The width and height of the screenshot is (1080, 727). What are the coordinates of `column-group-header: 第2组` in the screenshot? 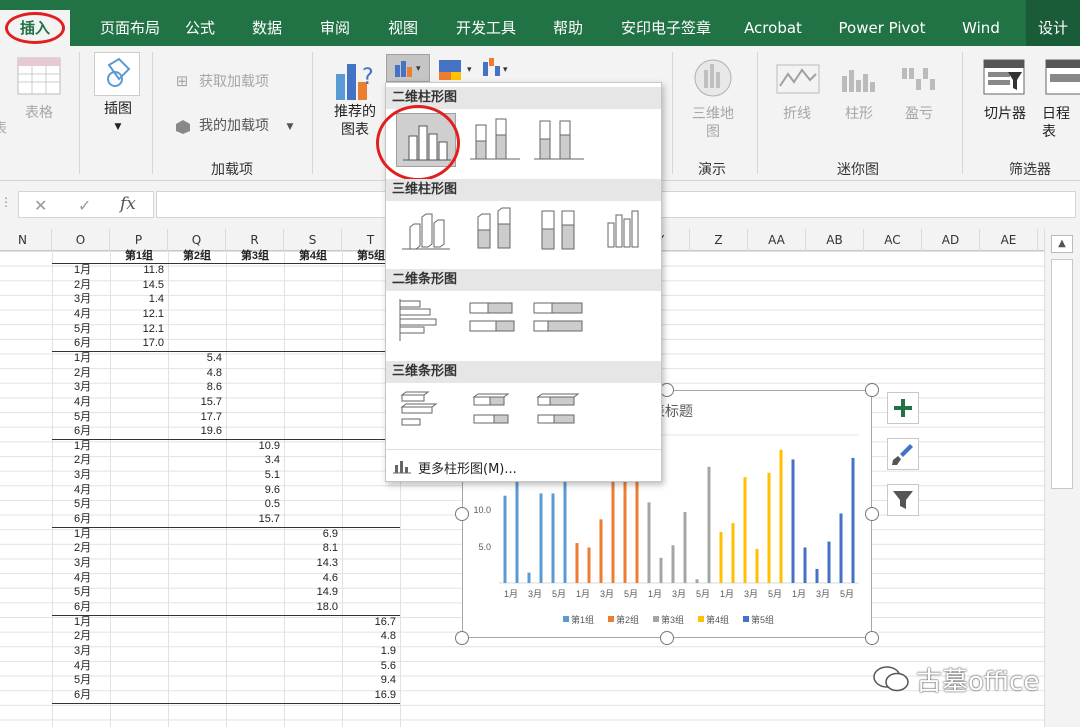 It's located at (197, 256).